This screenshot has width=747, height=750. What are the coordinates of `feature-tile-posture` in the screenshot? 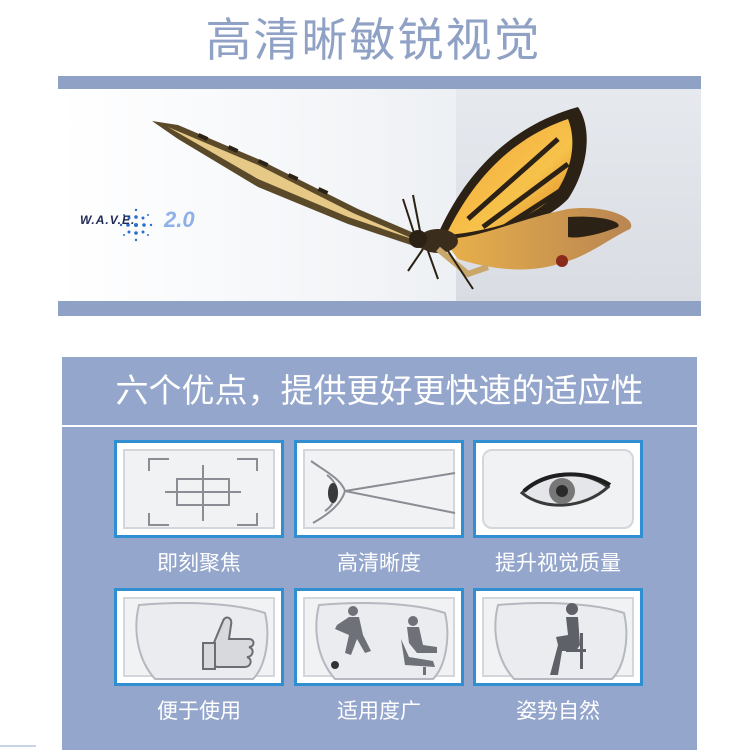 It's located at (558, 637).